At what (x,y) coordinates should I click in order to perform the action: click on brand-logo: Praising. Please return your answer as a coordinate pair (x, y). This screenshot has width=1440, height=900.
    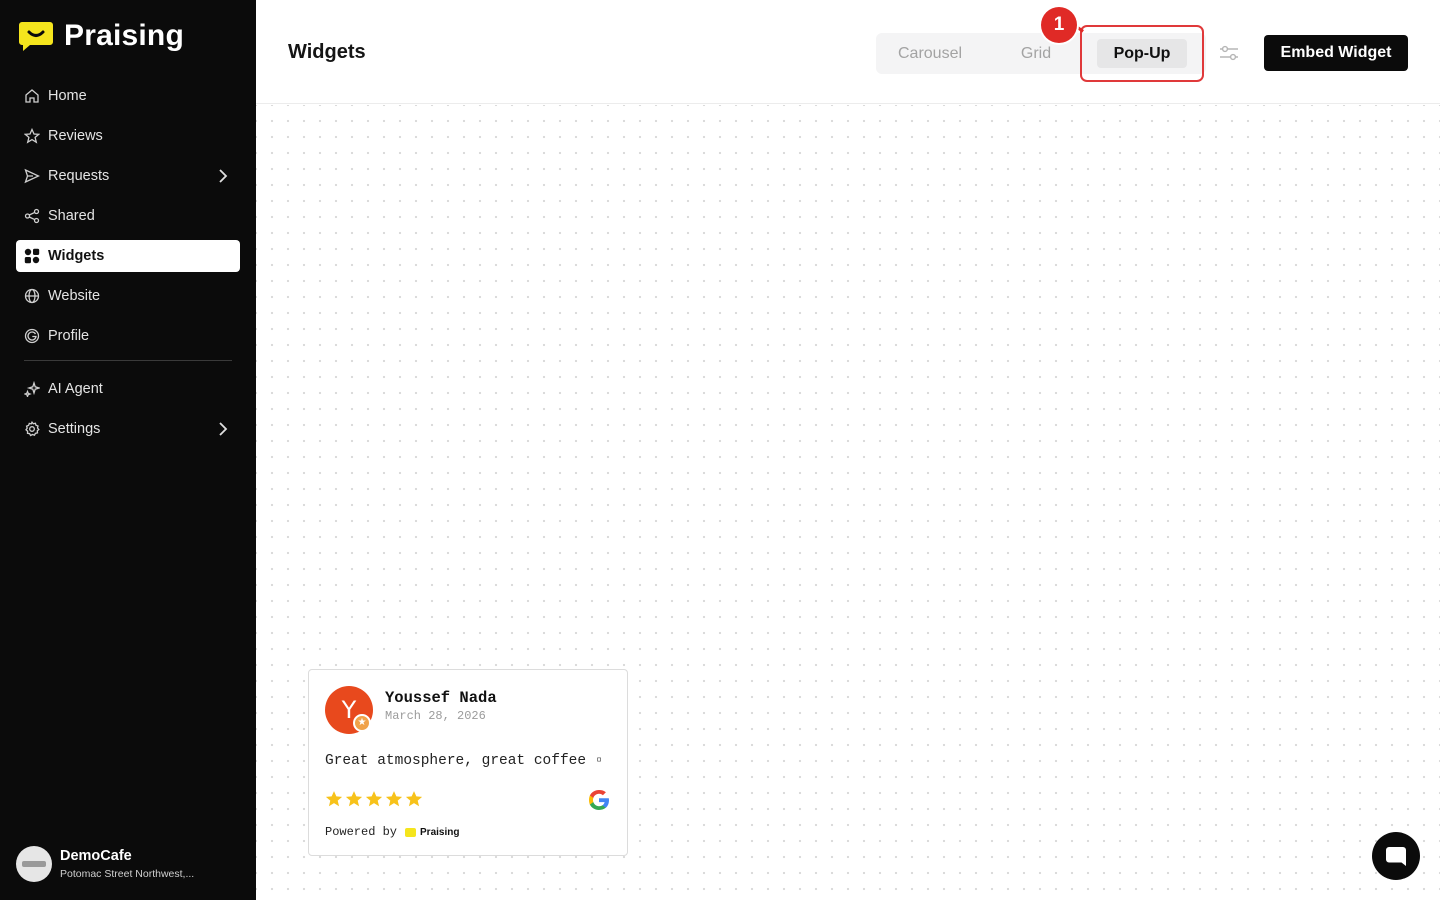
    Looking at the image, I should click on (101, 36).